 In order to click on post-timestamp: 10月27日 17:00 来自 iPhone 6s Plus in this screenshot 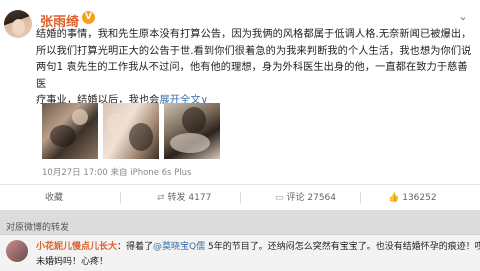, I will do `click(117, 173)`.